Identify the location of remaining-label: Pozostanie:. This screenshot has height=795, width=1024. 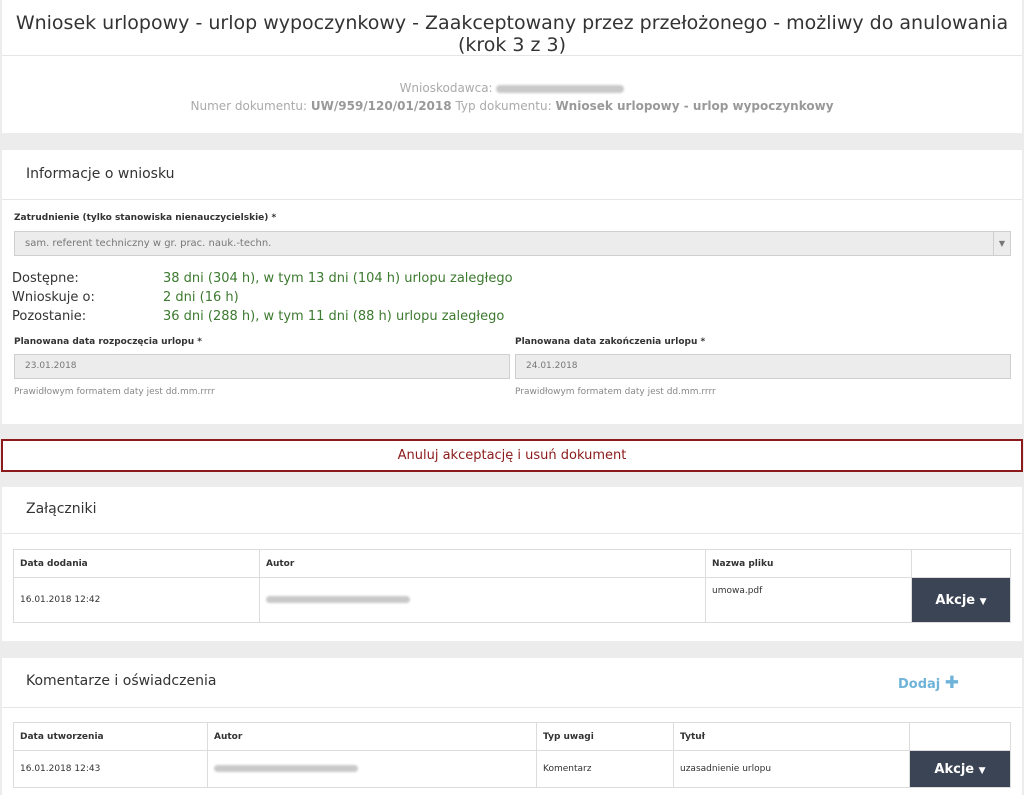
(49, 316).